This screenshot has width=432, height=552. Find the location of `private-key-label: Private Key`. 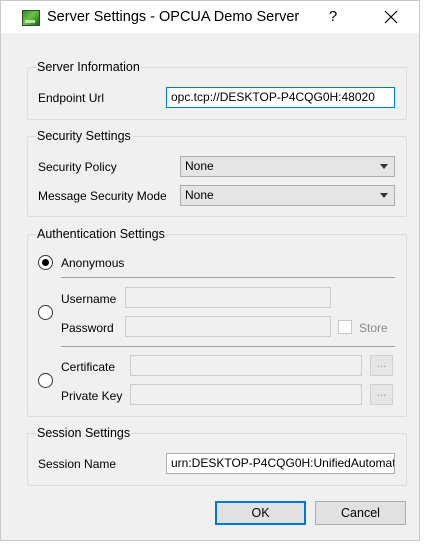

private-key-label: Private Key is located at coordinates (92, 396).